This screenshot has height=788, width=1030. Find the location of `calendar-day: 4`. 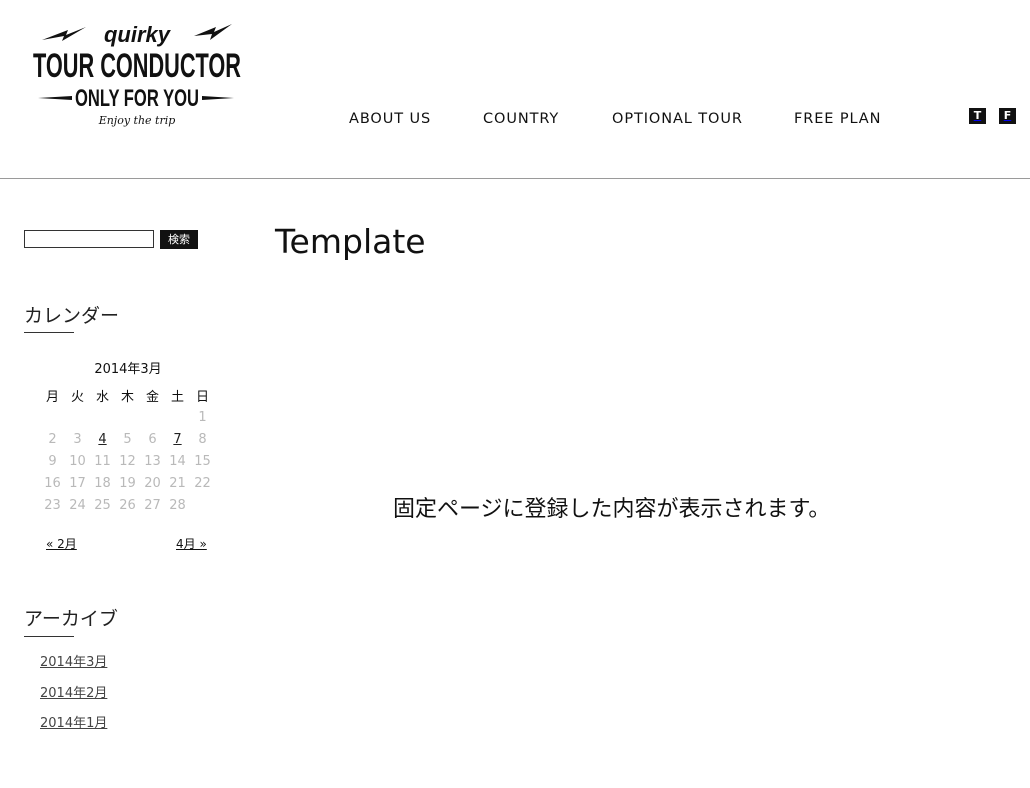

calendar-day: 4 is located at coordinates (102, 439).